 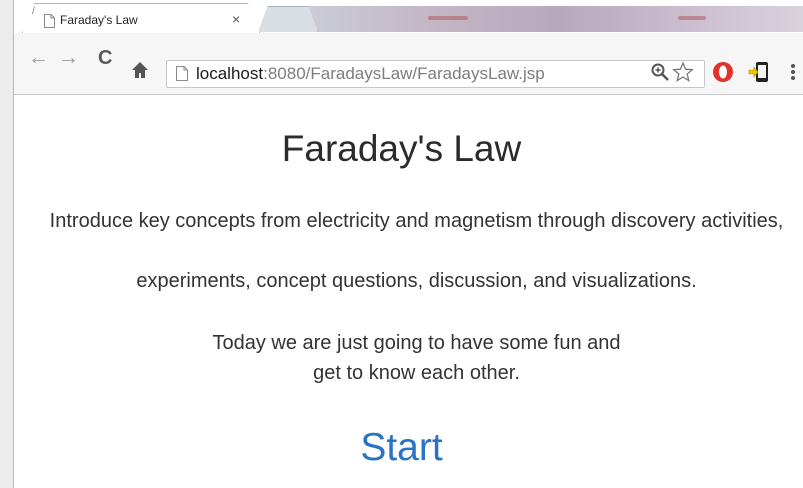 I want to click on blurred-tabs, so click(x=530, y=19).